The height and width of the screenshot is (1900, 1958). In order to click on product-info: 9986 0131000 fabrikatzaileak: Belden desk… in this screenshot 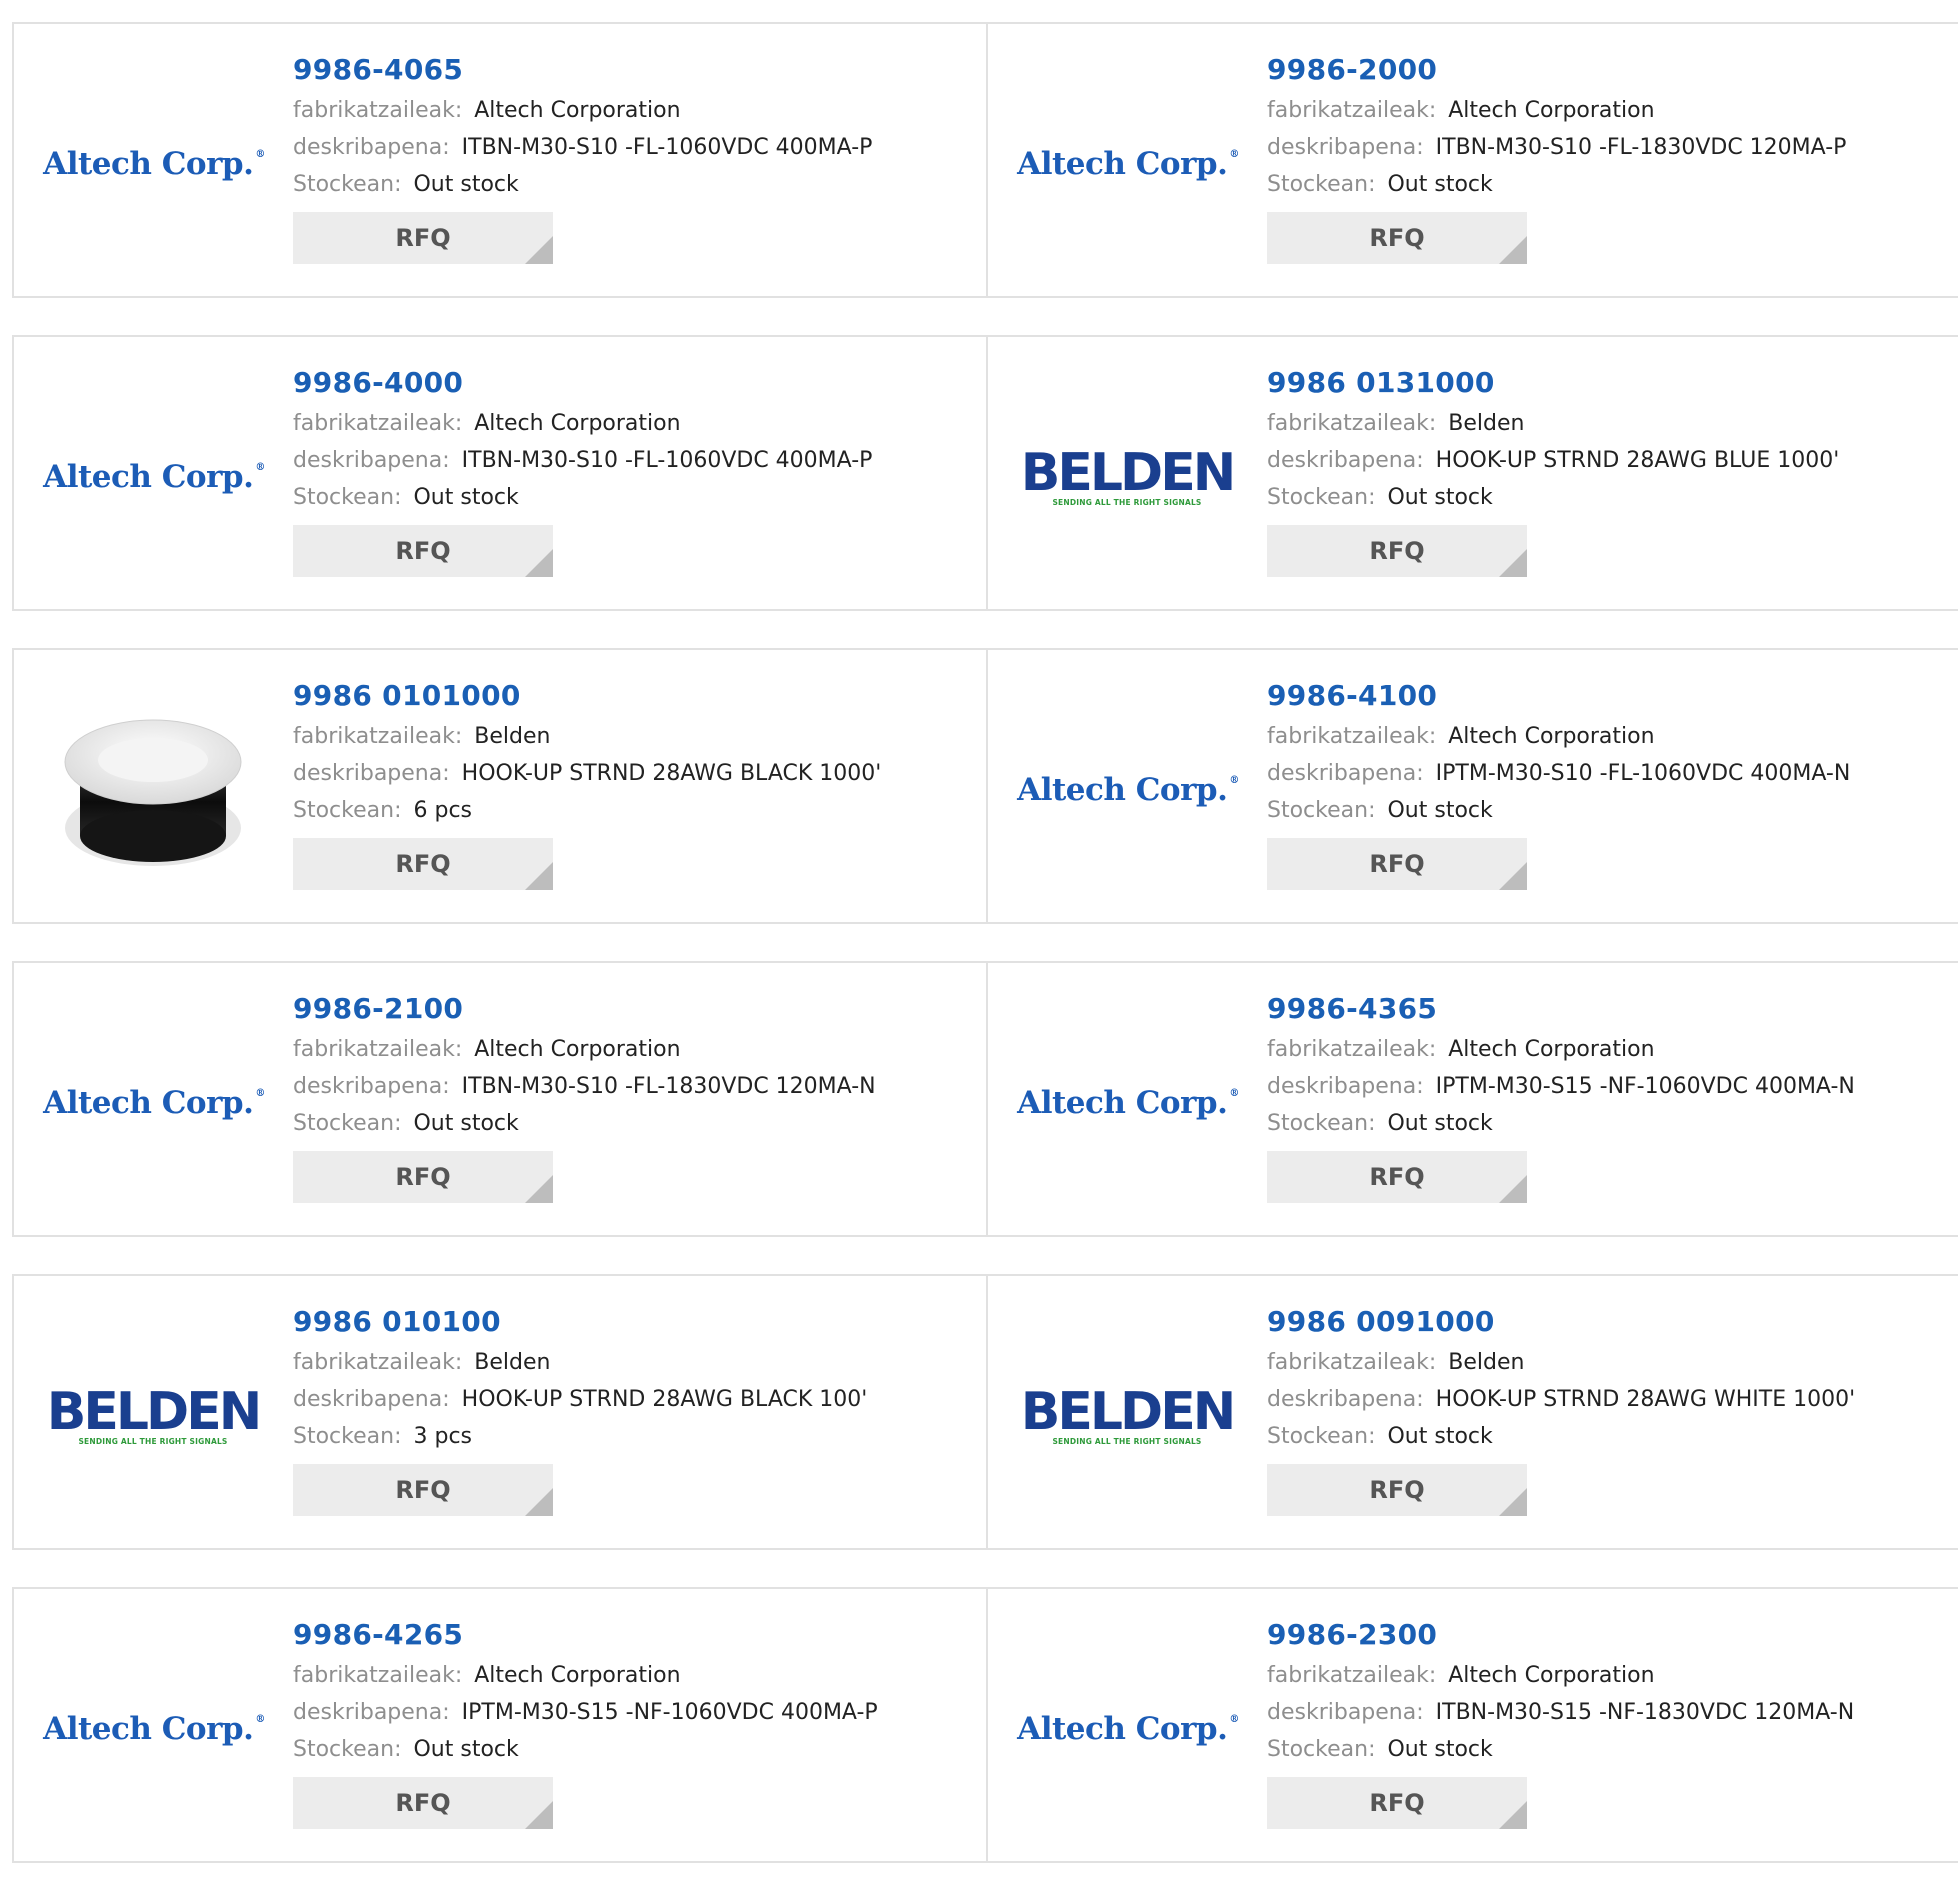, I will do `click(1553, 470)`.